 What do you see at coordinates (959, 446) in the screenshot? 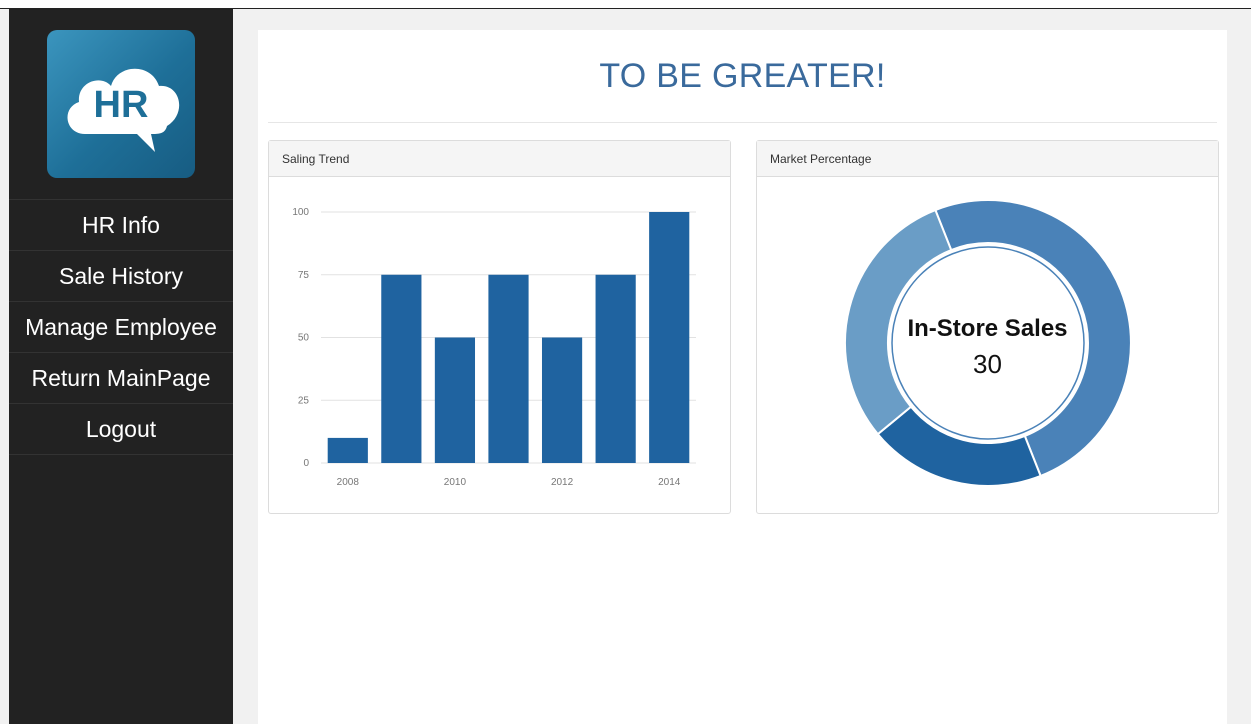
I see `donut-slice` at bounding box center [959, 446].